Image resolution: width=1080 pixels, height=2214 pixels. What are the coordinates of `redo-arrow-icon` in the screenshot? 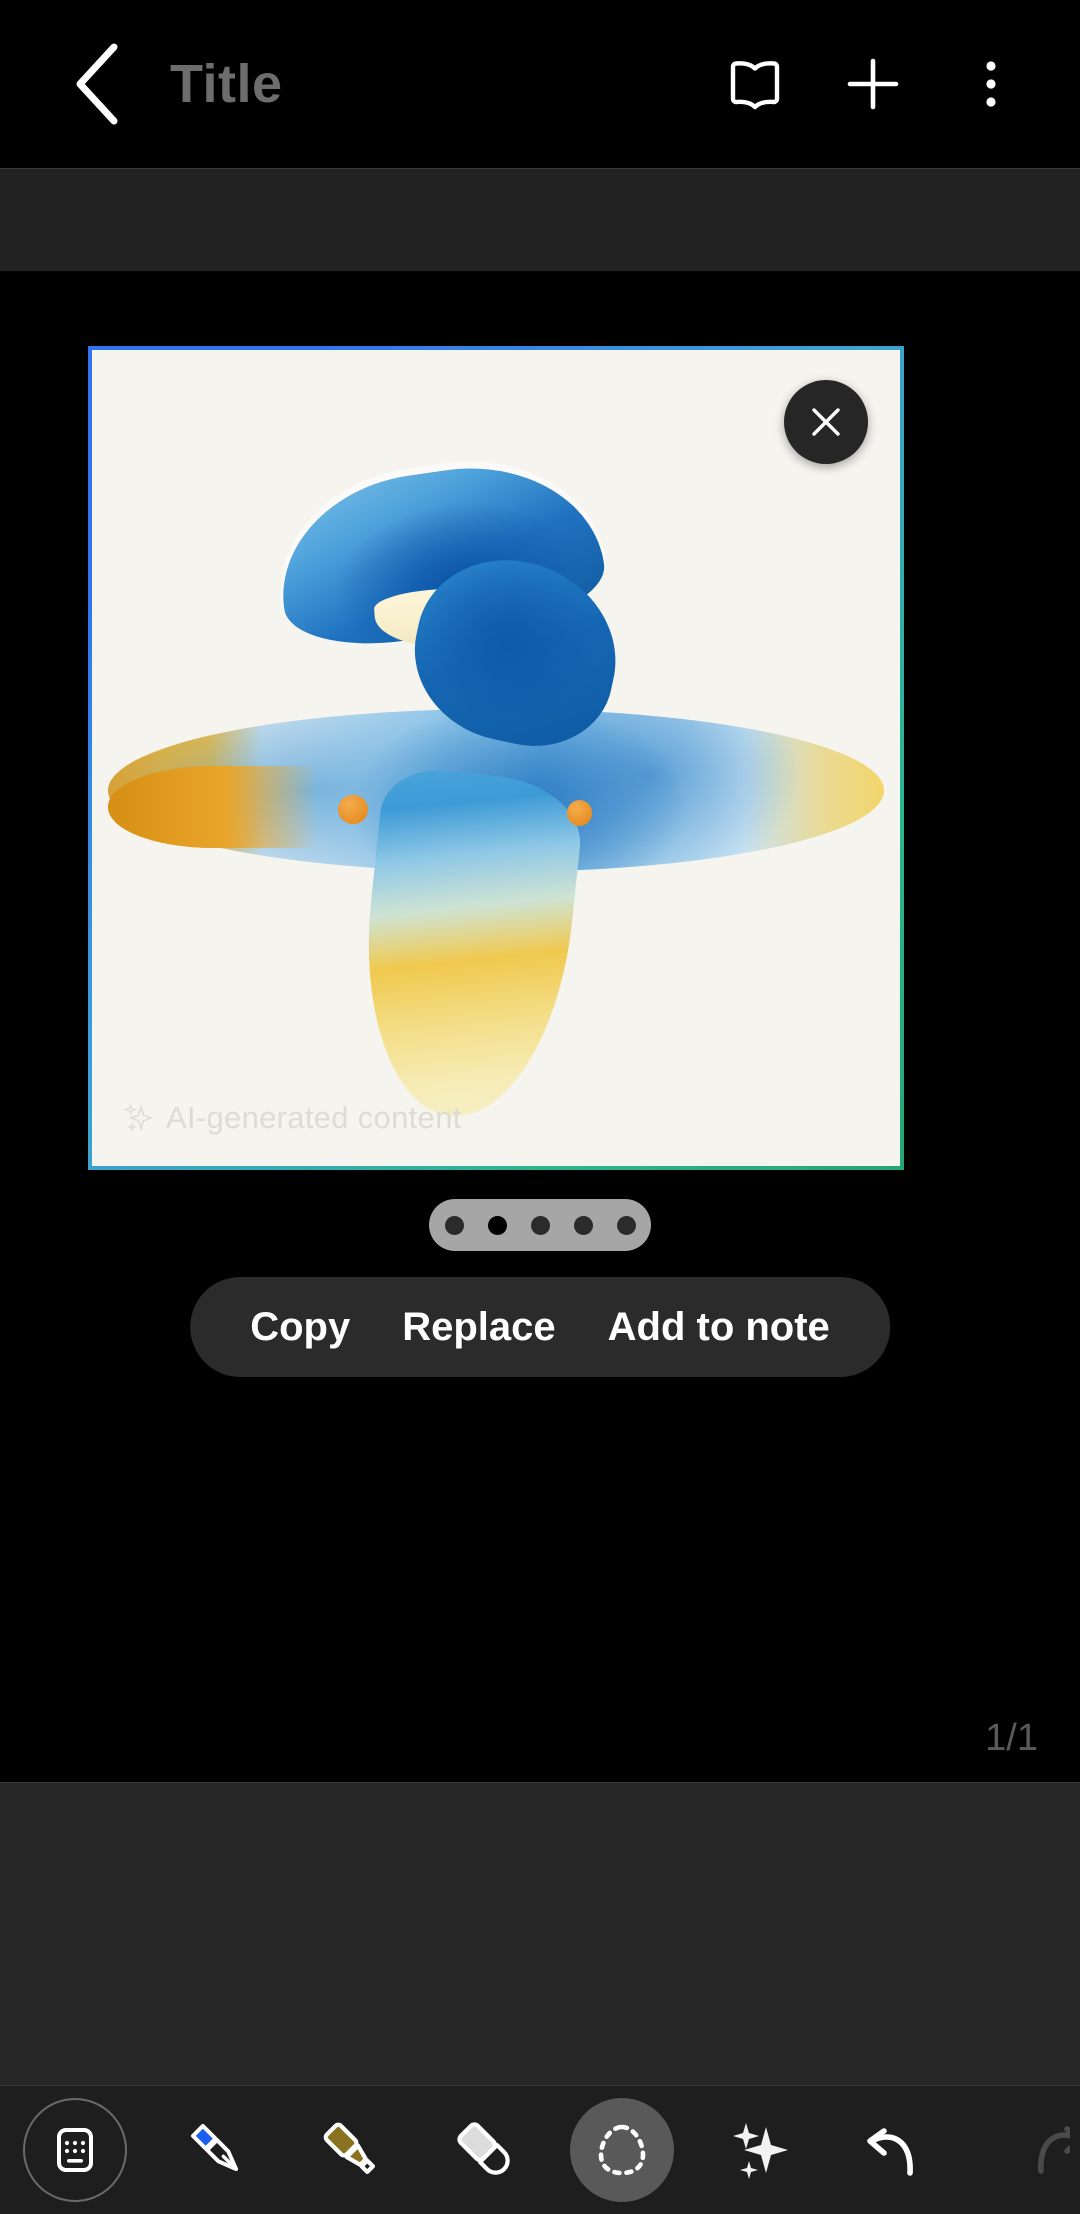 It's located at (1054, 2149).